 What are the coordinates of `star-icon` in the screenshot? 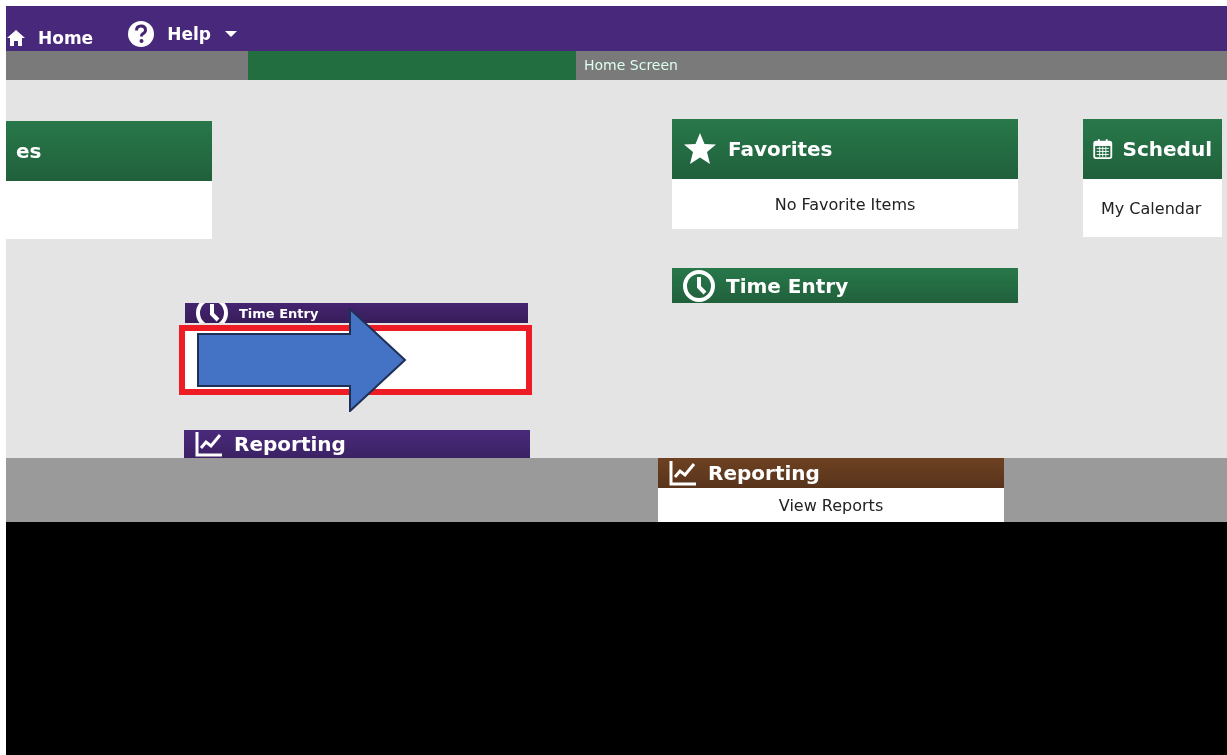 It's located at (700, 149).